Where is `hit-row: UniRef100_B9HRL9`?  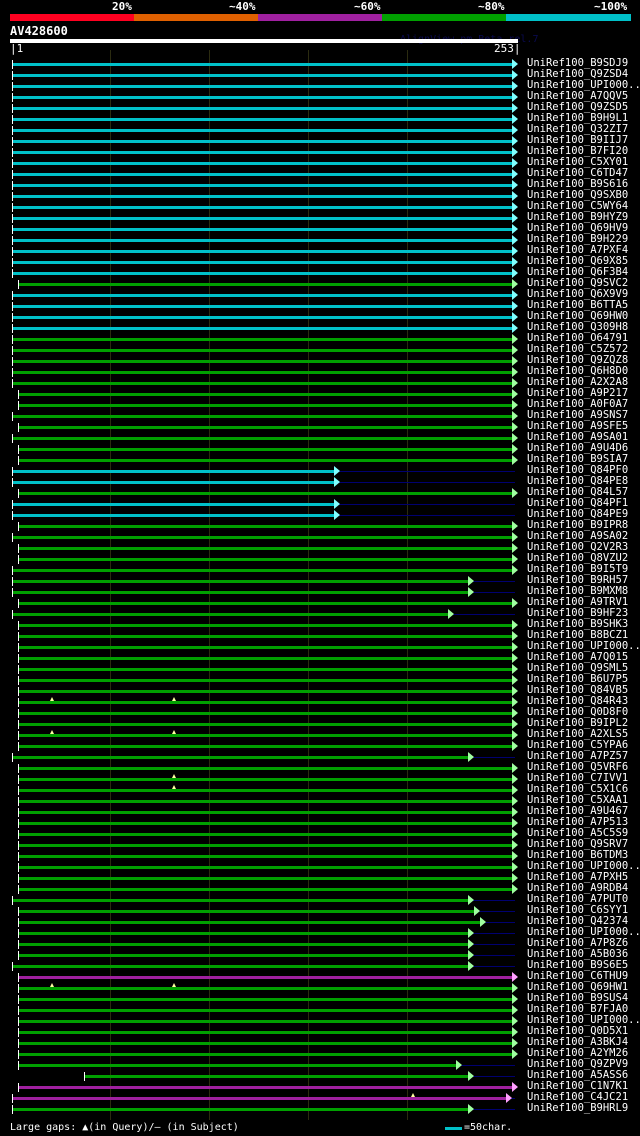 hit-row: UniRef100_B9HRL9 is located at coordinates (320, 1108).